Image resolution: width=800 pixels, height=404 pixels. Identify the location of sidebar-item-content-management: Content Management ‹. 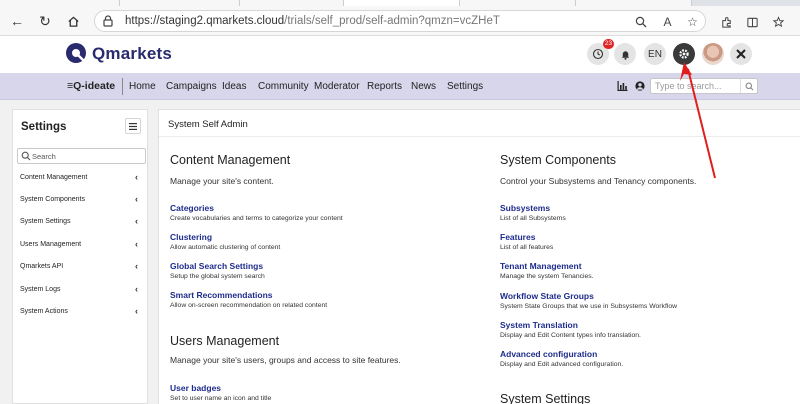
(80, 178).